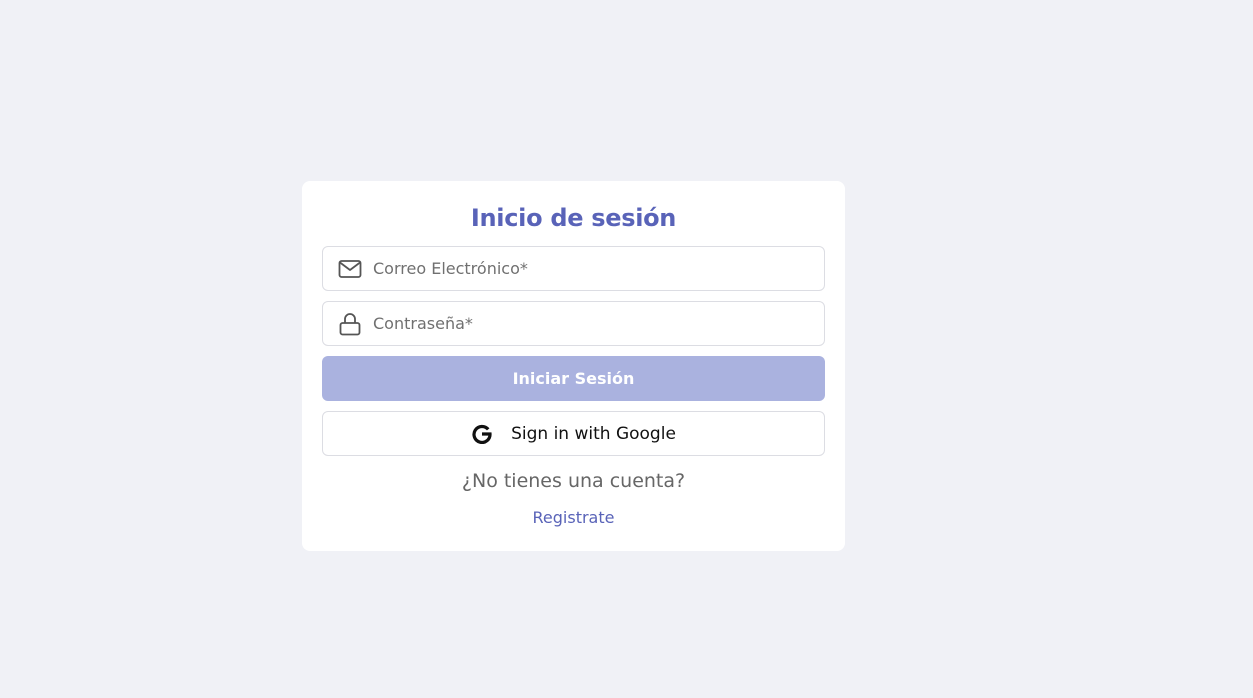  I want to click on google-g-icon, so click(482, 434).